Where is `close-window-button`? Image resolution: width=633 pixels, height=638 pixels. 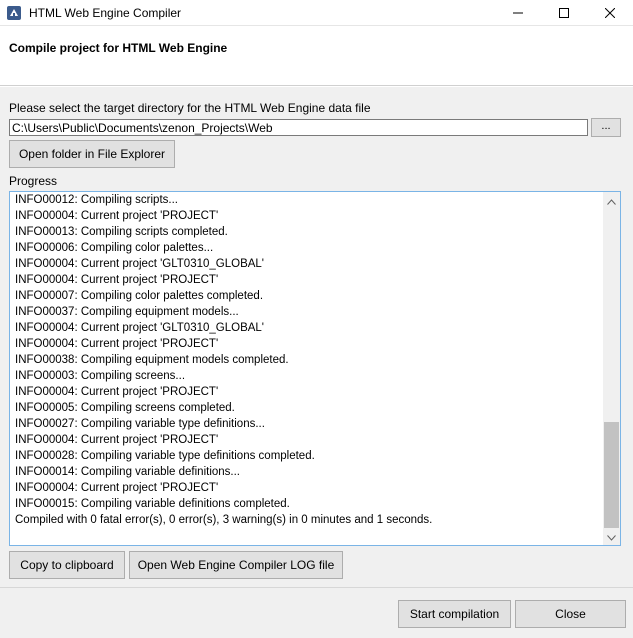 close-window-button is located at coordinates (610, 13).